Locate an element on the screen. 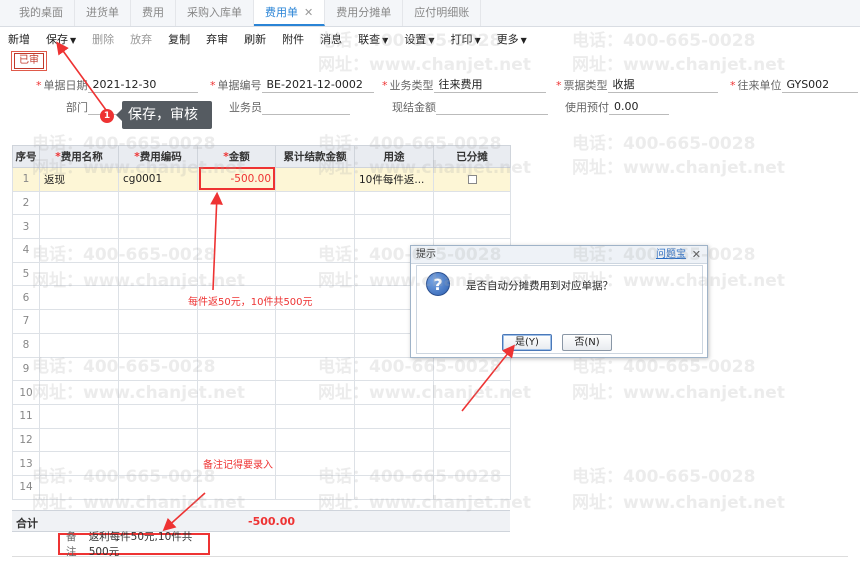 Image resolution: width=860 pixels, height=564 pixels. billtype-field: * 票据类型 收据 is located at coordinates (637, 85).